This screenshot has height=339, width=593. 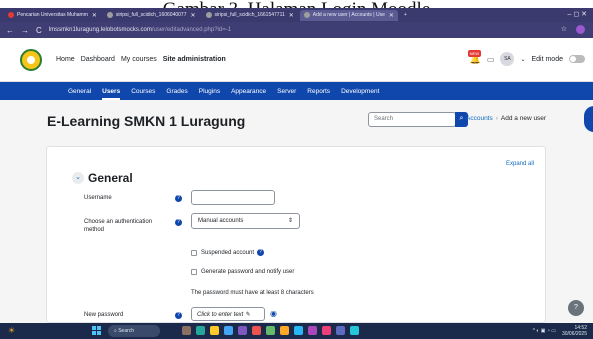 What do you see at coordinates (97, 331) in the screenshot?
I see `windows-start-icon` at bounding box center [97, 331].